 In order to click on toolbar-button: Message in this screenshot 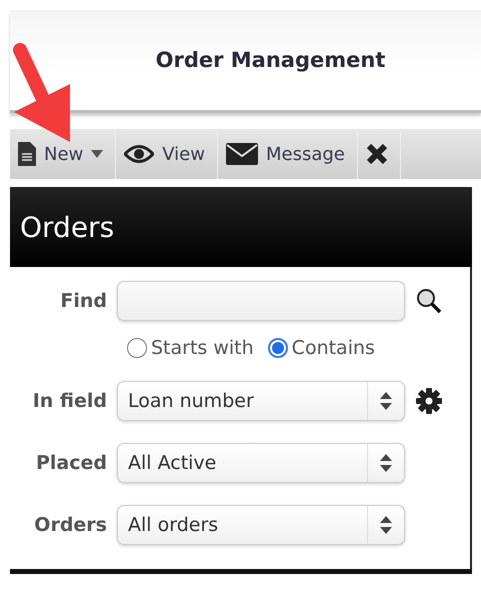, I will do `click(288, 154)`.